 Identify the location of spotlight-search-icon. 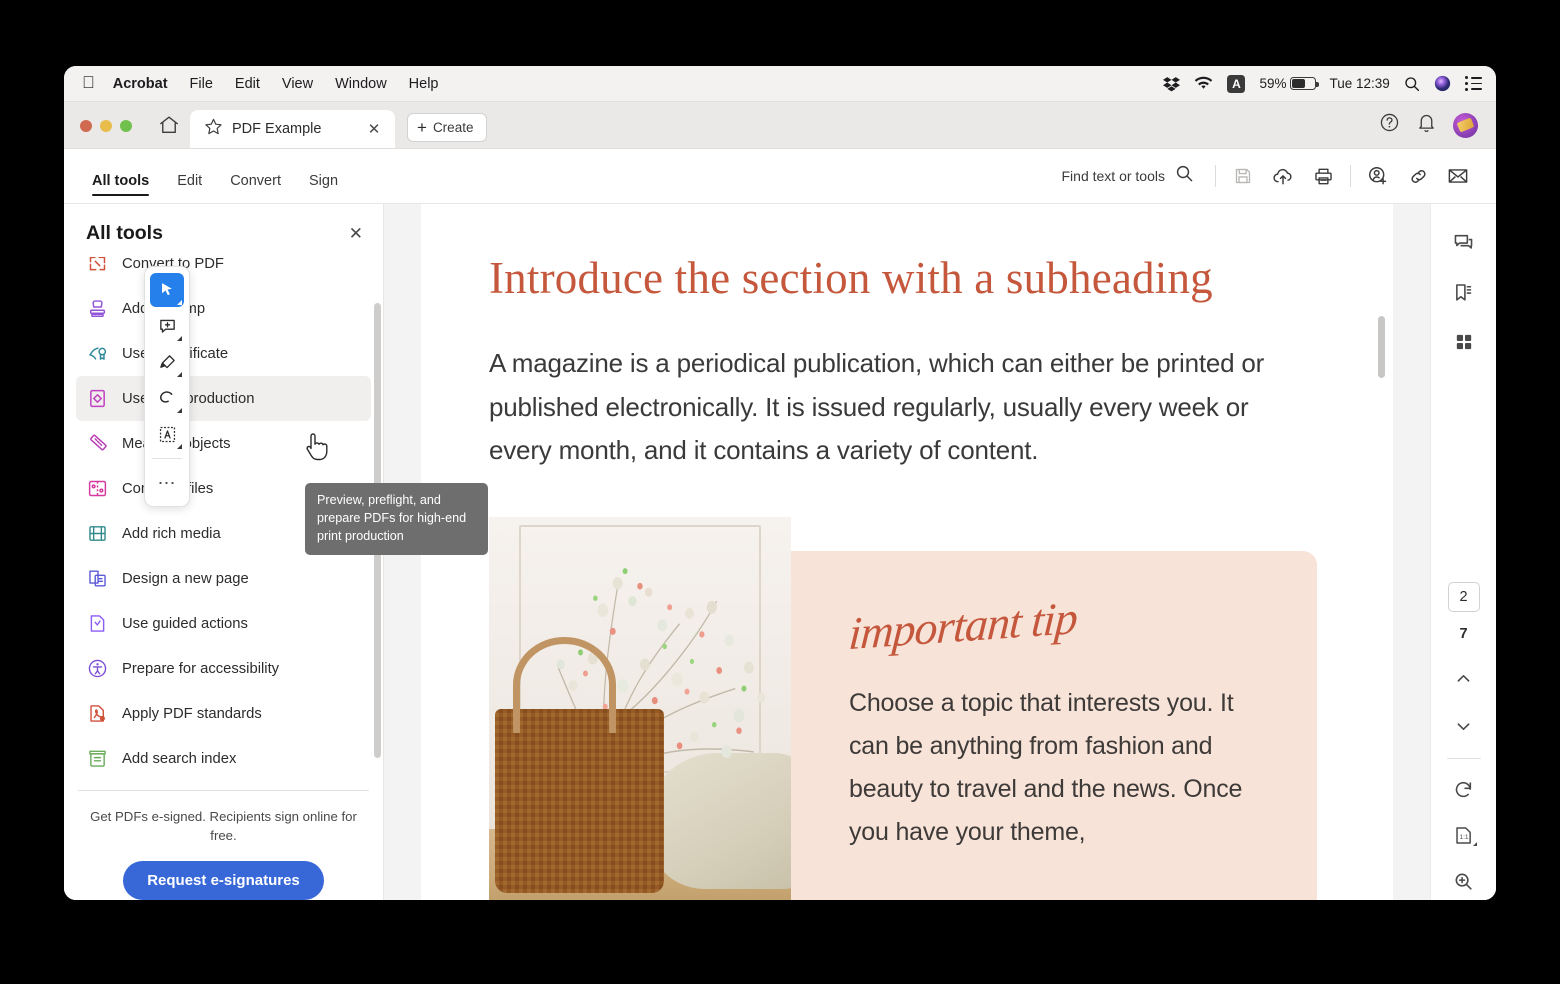
(1412, 84).